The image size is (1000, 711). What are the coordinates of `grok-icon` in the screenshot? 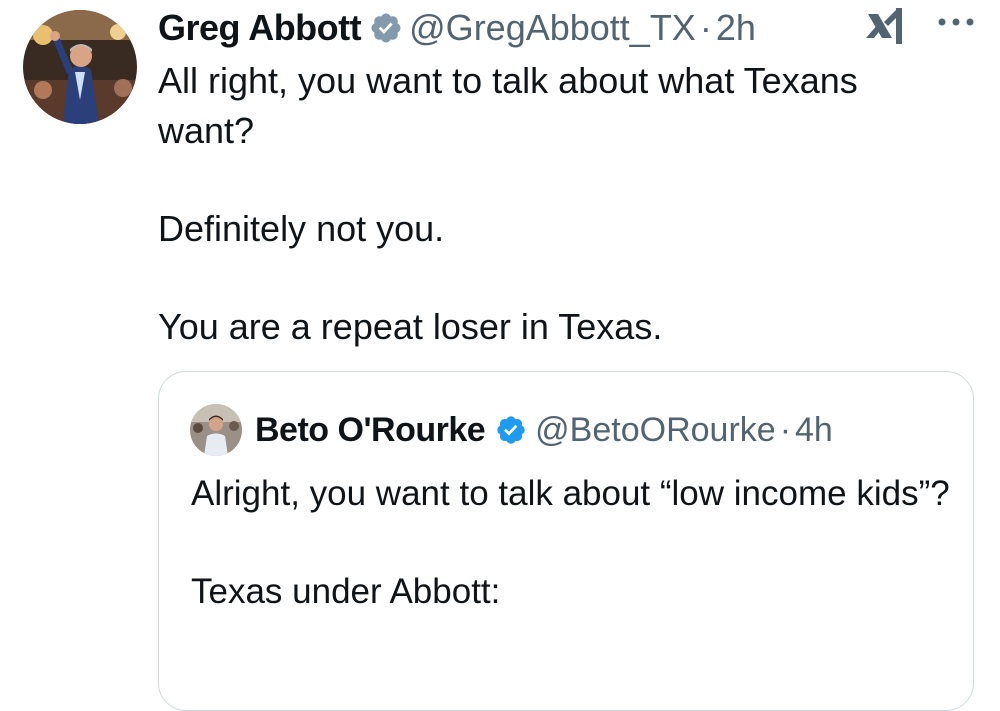 It's located at (887, 26).